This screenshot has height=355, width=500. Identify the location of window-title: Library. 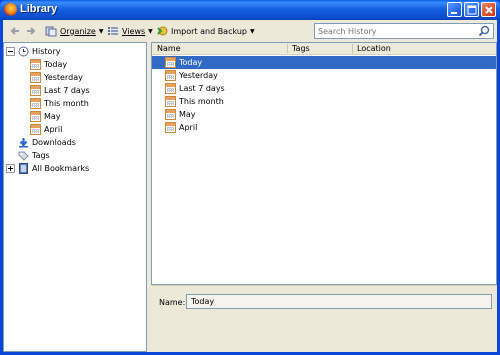
(39, 9).